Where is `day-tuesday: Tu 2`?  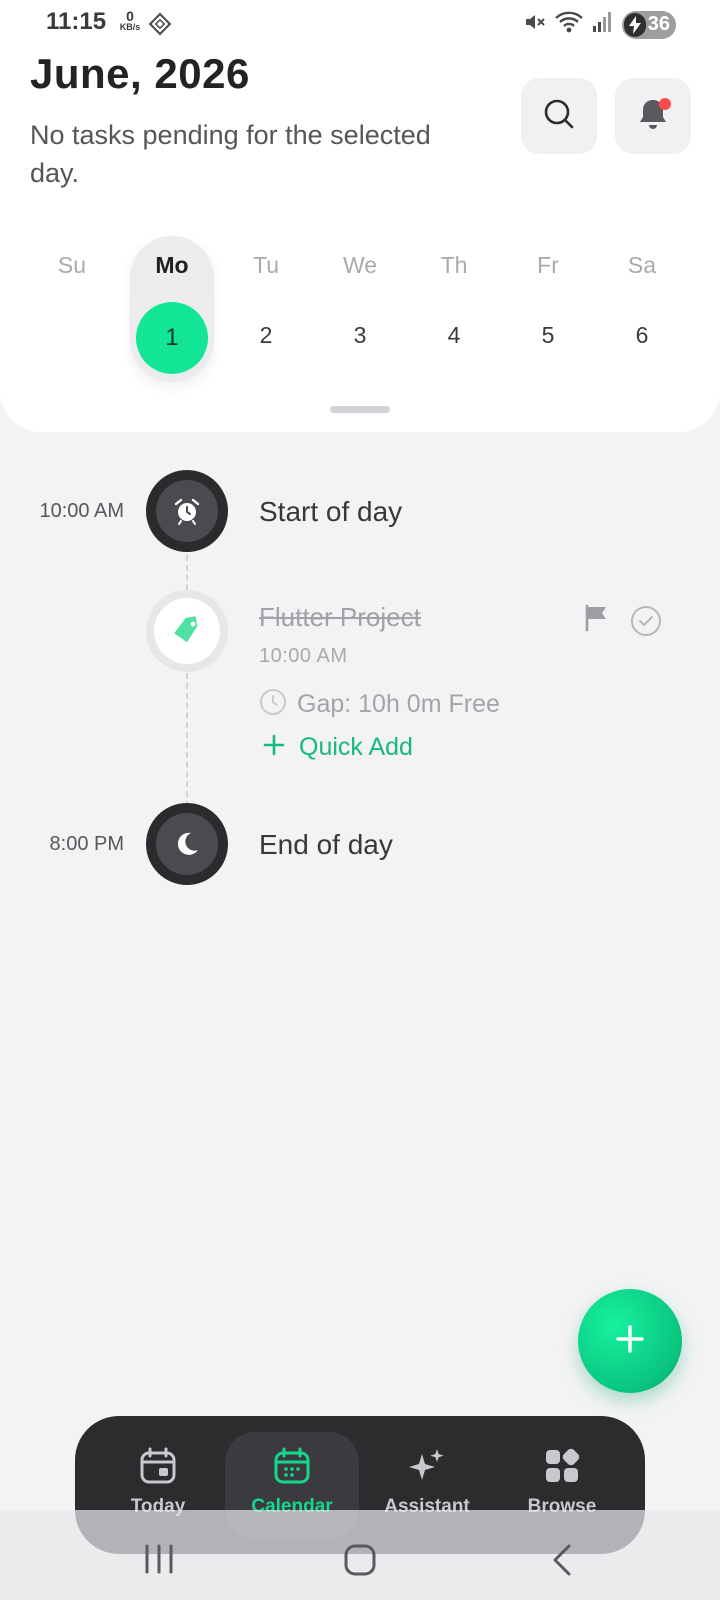 day-tuesday: Tu 2 is located at coordinates (266, 309).